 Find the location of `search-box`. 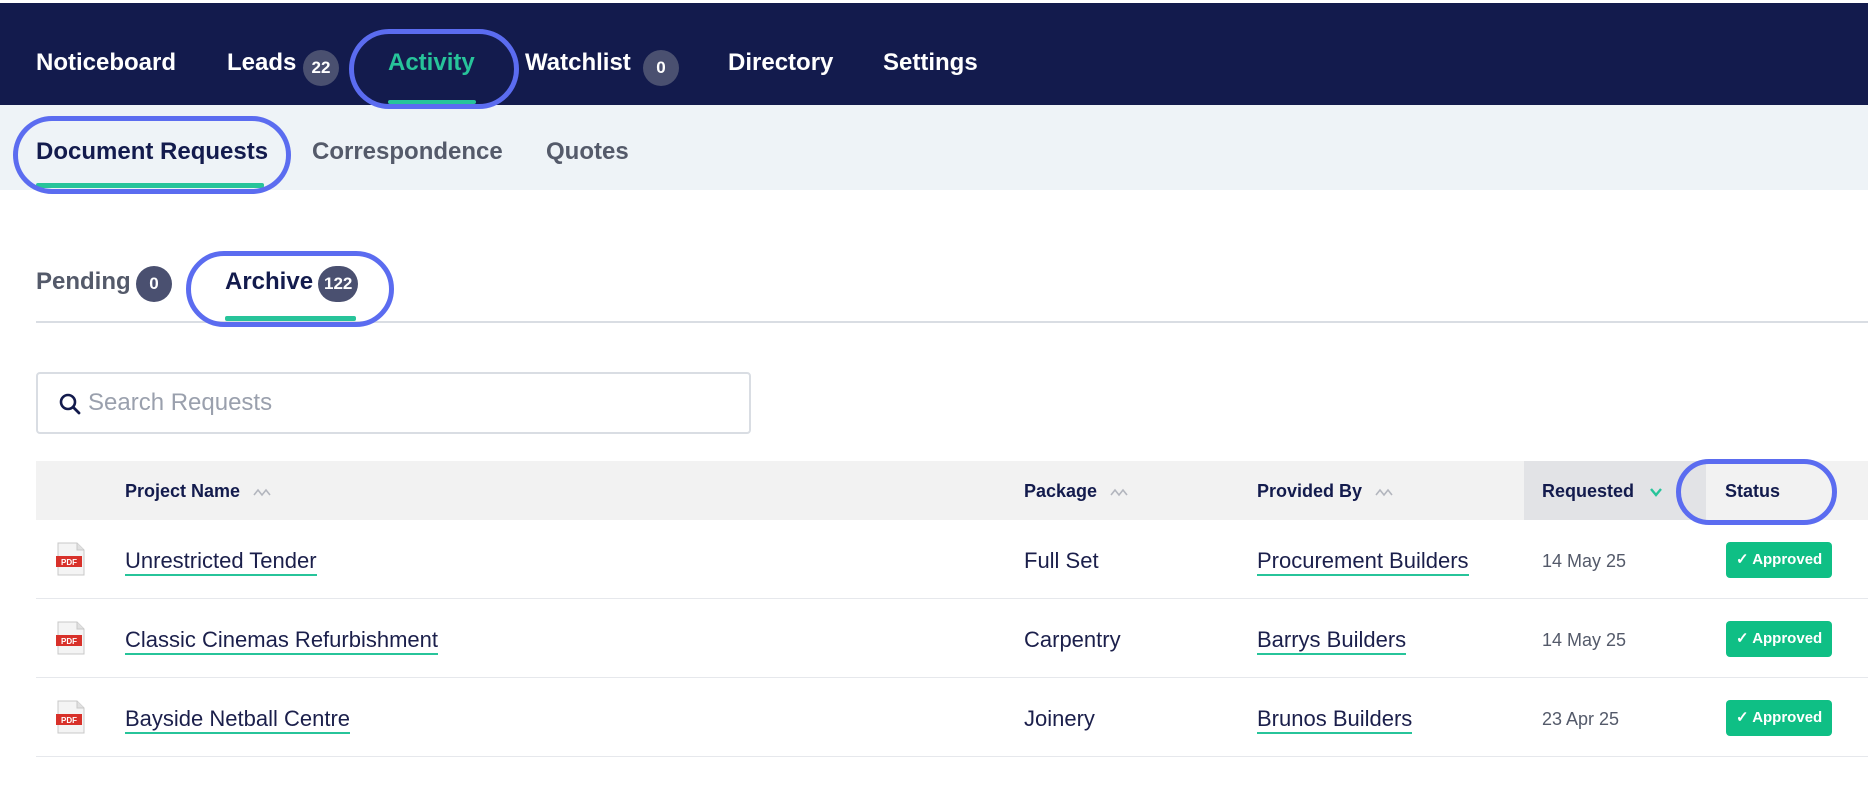

search-box is located at coordinates (393, 403).